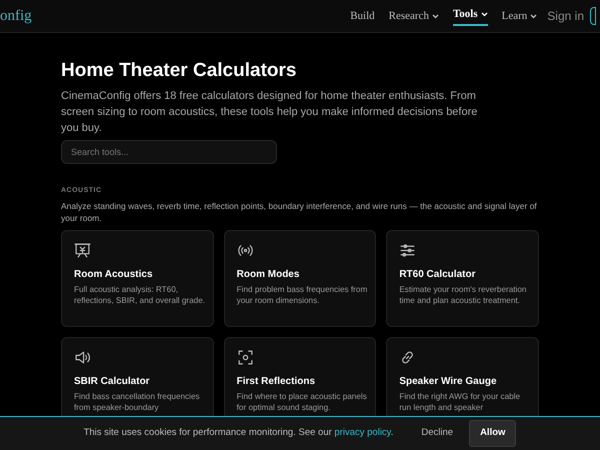 The width and height of the screenshot is (600, 450). I want to click on section-description: Analyze standing waves, reverb time, reflection points, boundary interference, and wire runs — the acoustic and signal layer of your room., so click(299, 212).